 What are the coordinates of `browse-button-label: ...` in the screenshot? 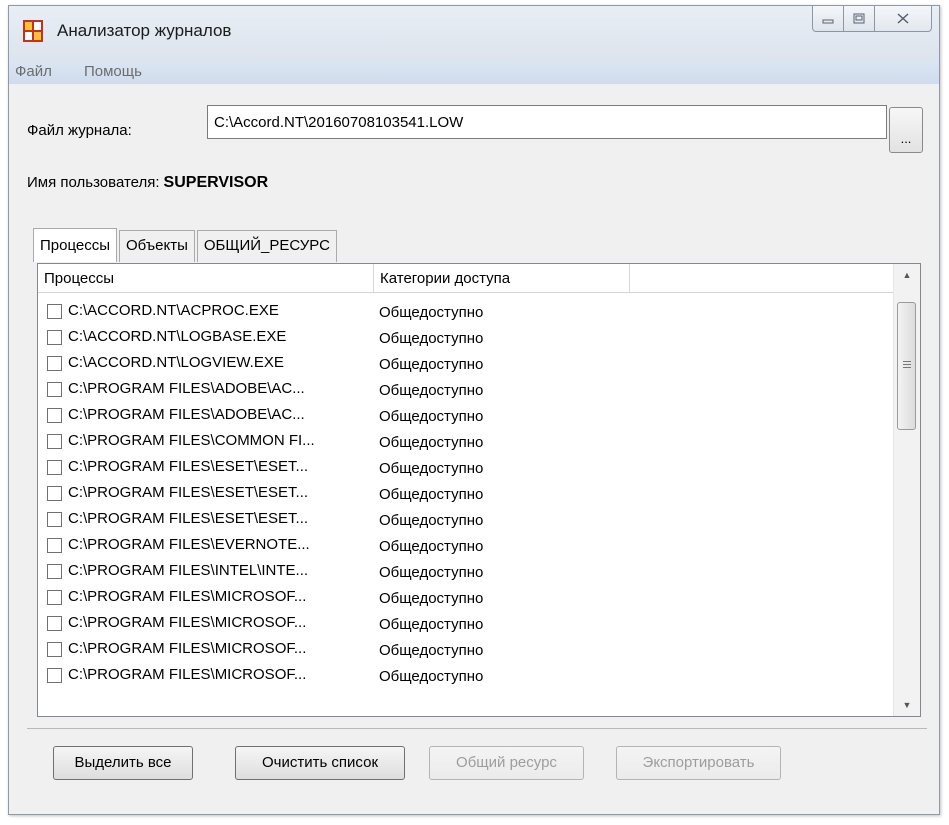 It's located at (906, 138).